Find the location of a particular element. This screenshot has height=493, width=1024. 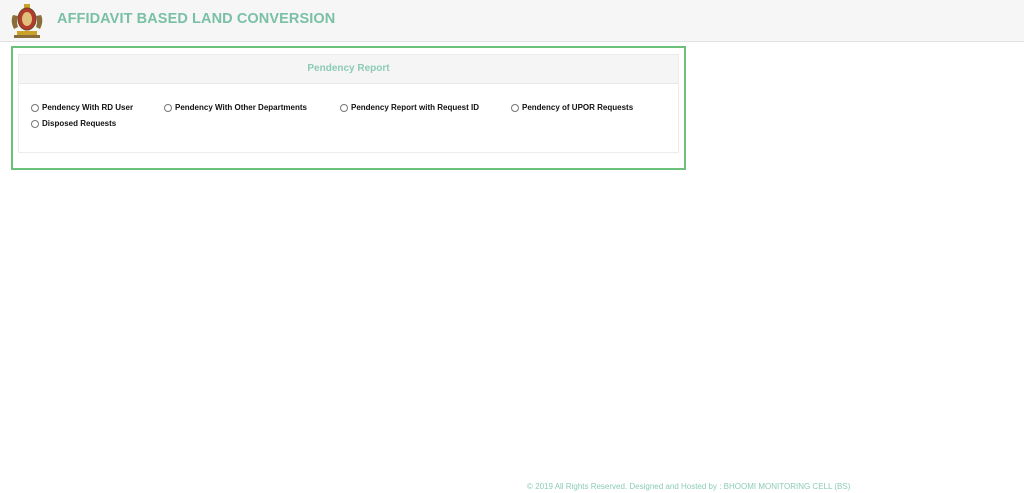

karnataka-emblem-icon is located at coordinates (27, 21).